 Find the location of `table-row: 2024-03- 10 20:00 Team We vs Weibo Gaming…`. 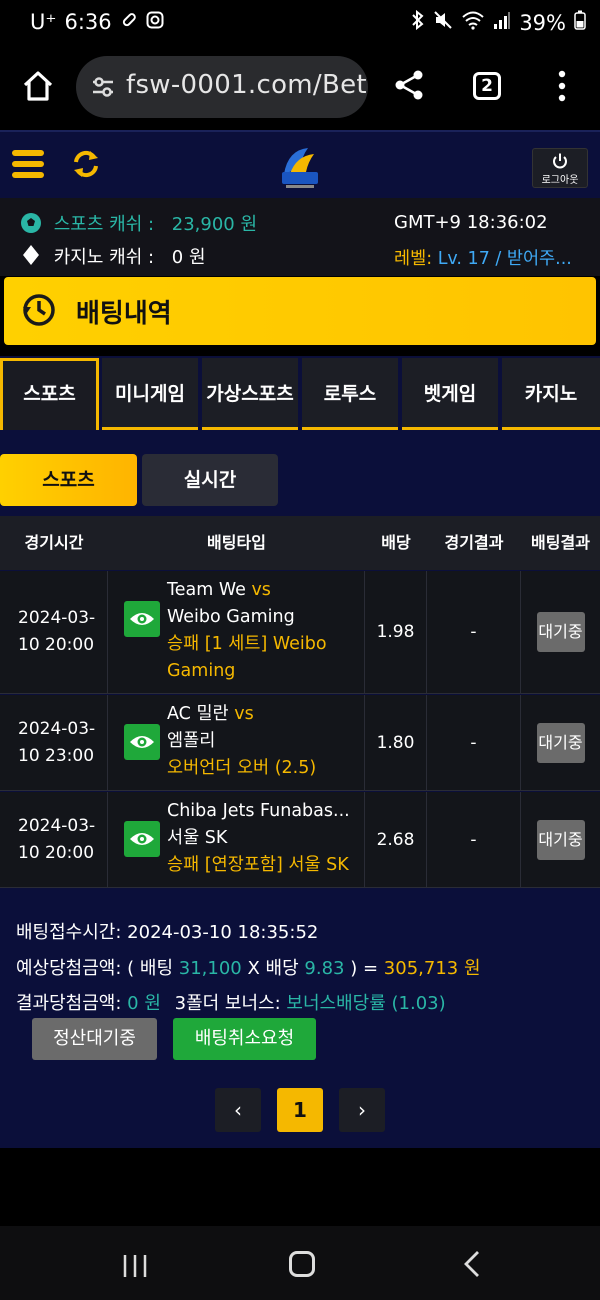

table-row: 2024-03- 10 20:00 Team We vs Weibo Gaming… is located at coordinates (300, 632).